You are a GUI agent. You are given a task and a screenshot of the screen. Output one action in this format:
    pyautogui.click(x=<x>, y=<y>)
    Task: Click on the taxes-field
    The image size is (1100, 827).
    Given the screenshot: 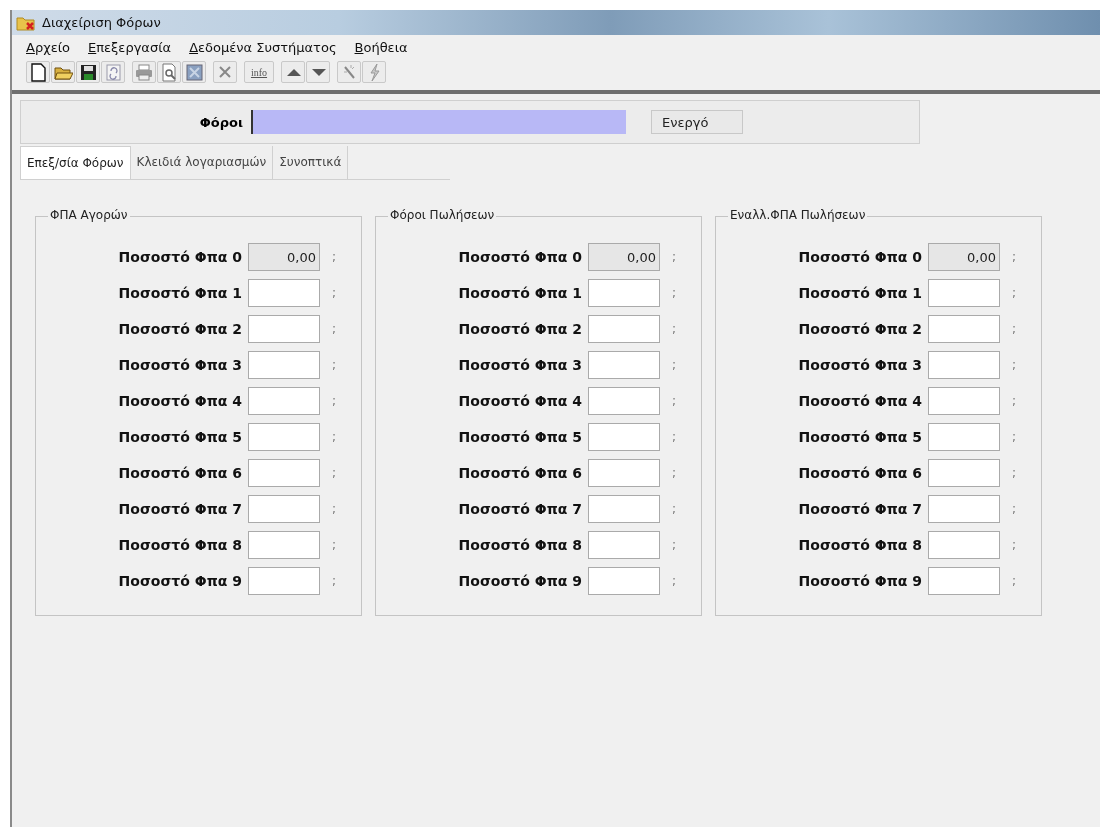 What is the action you would take?
    pyautogui.click(x=438, y=122)
    